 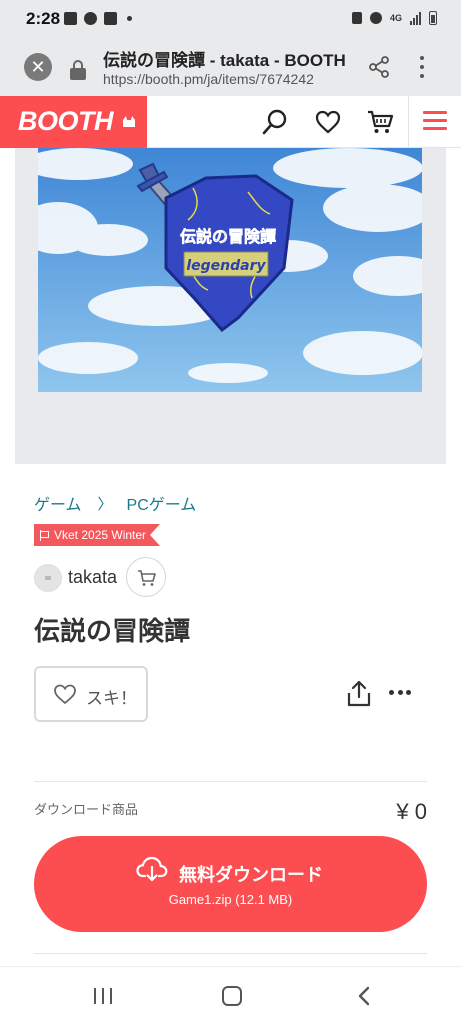 I want to click on signal-icon, so click(x=415, y=18).